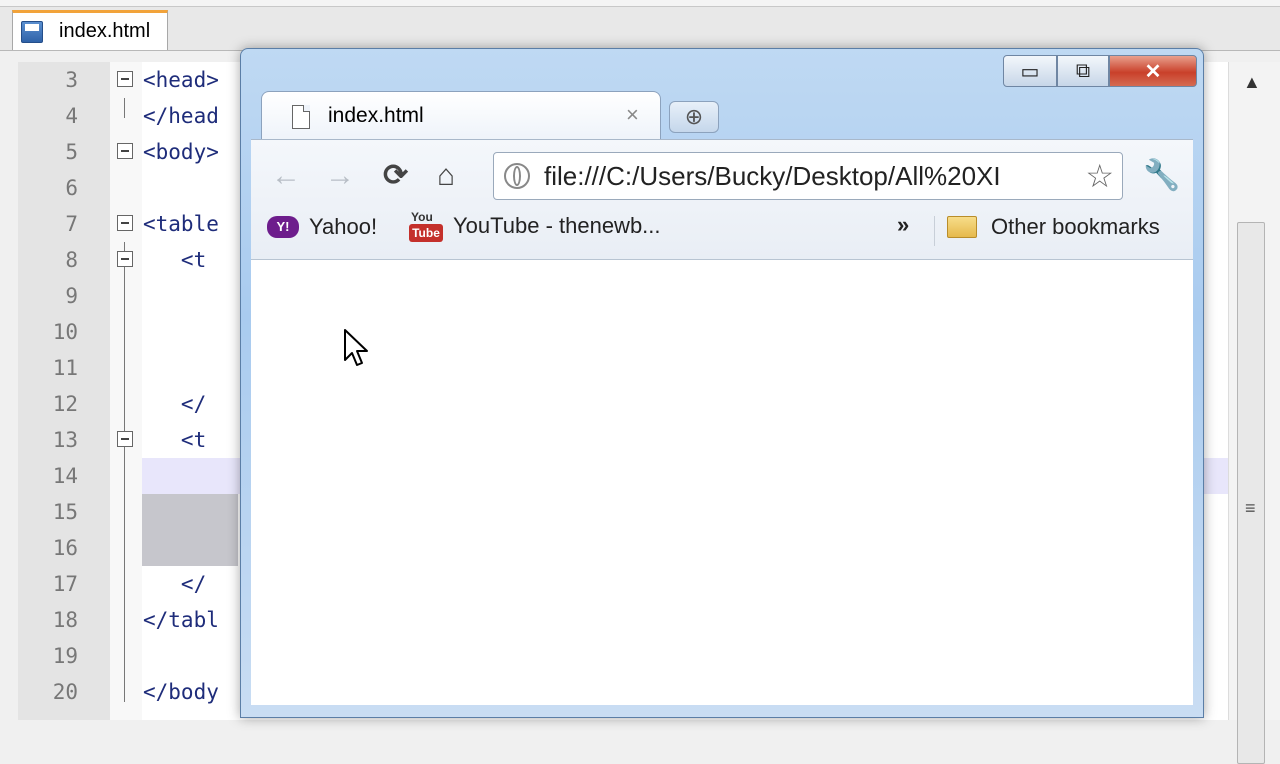 This screenshot has height=764, width=1280. What do you see at coordinates (105, 31) in the screenshot?
I see `editor-tab-label: index.html` at bounding box center [105, 31].